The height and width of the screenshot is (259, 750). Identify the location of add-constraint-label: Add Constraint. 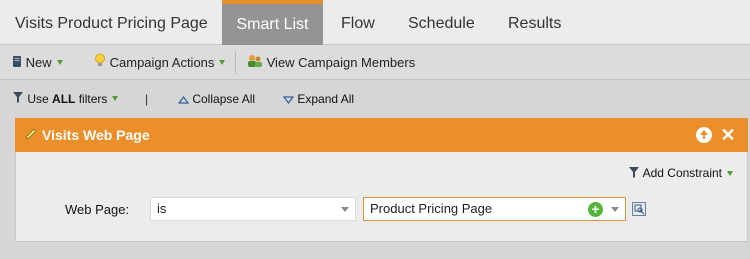
(682, 173).